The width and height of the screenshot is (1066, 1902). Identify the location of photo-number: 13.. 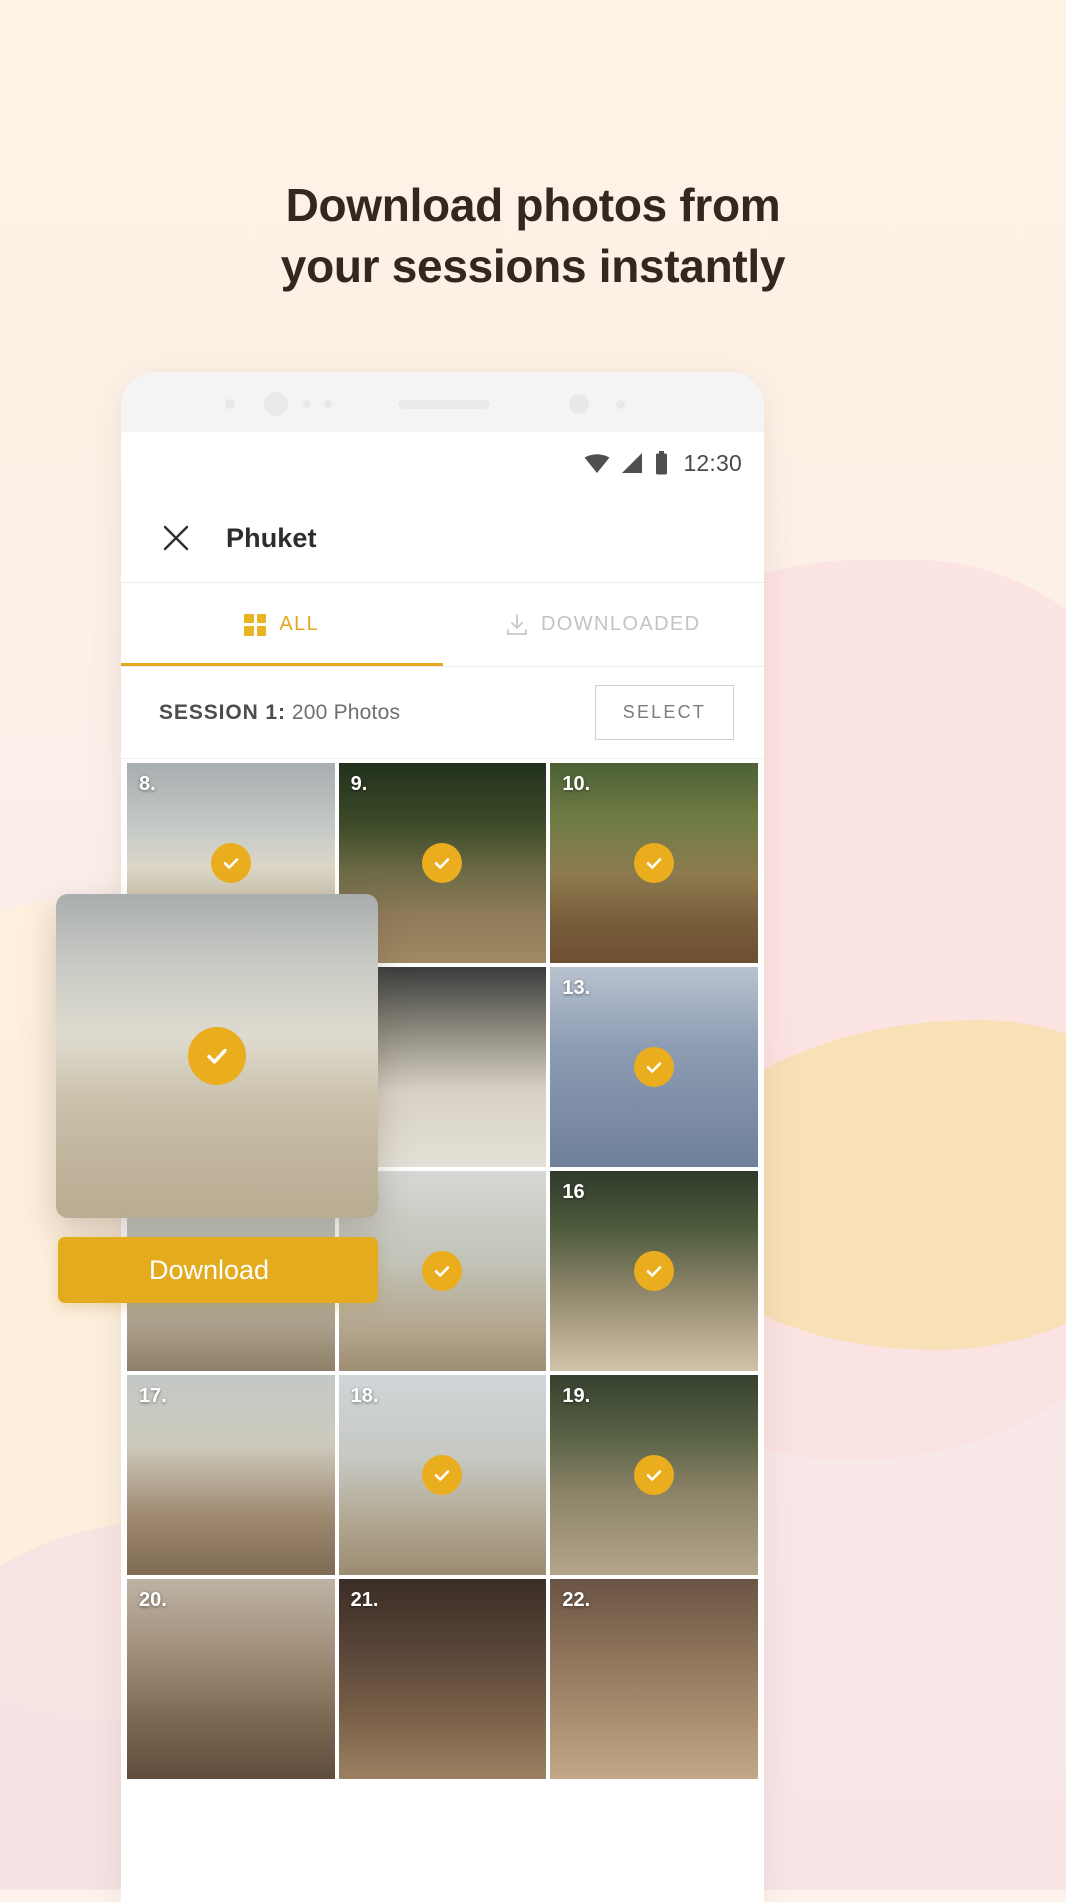
(576, 988).